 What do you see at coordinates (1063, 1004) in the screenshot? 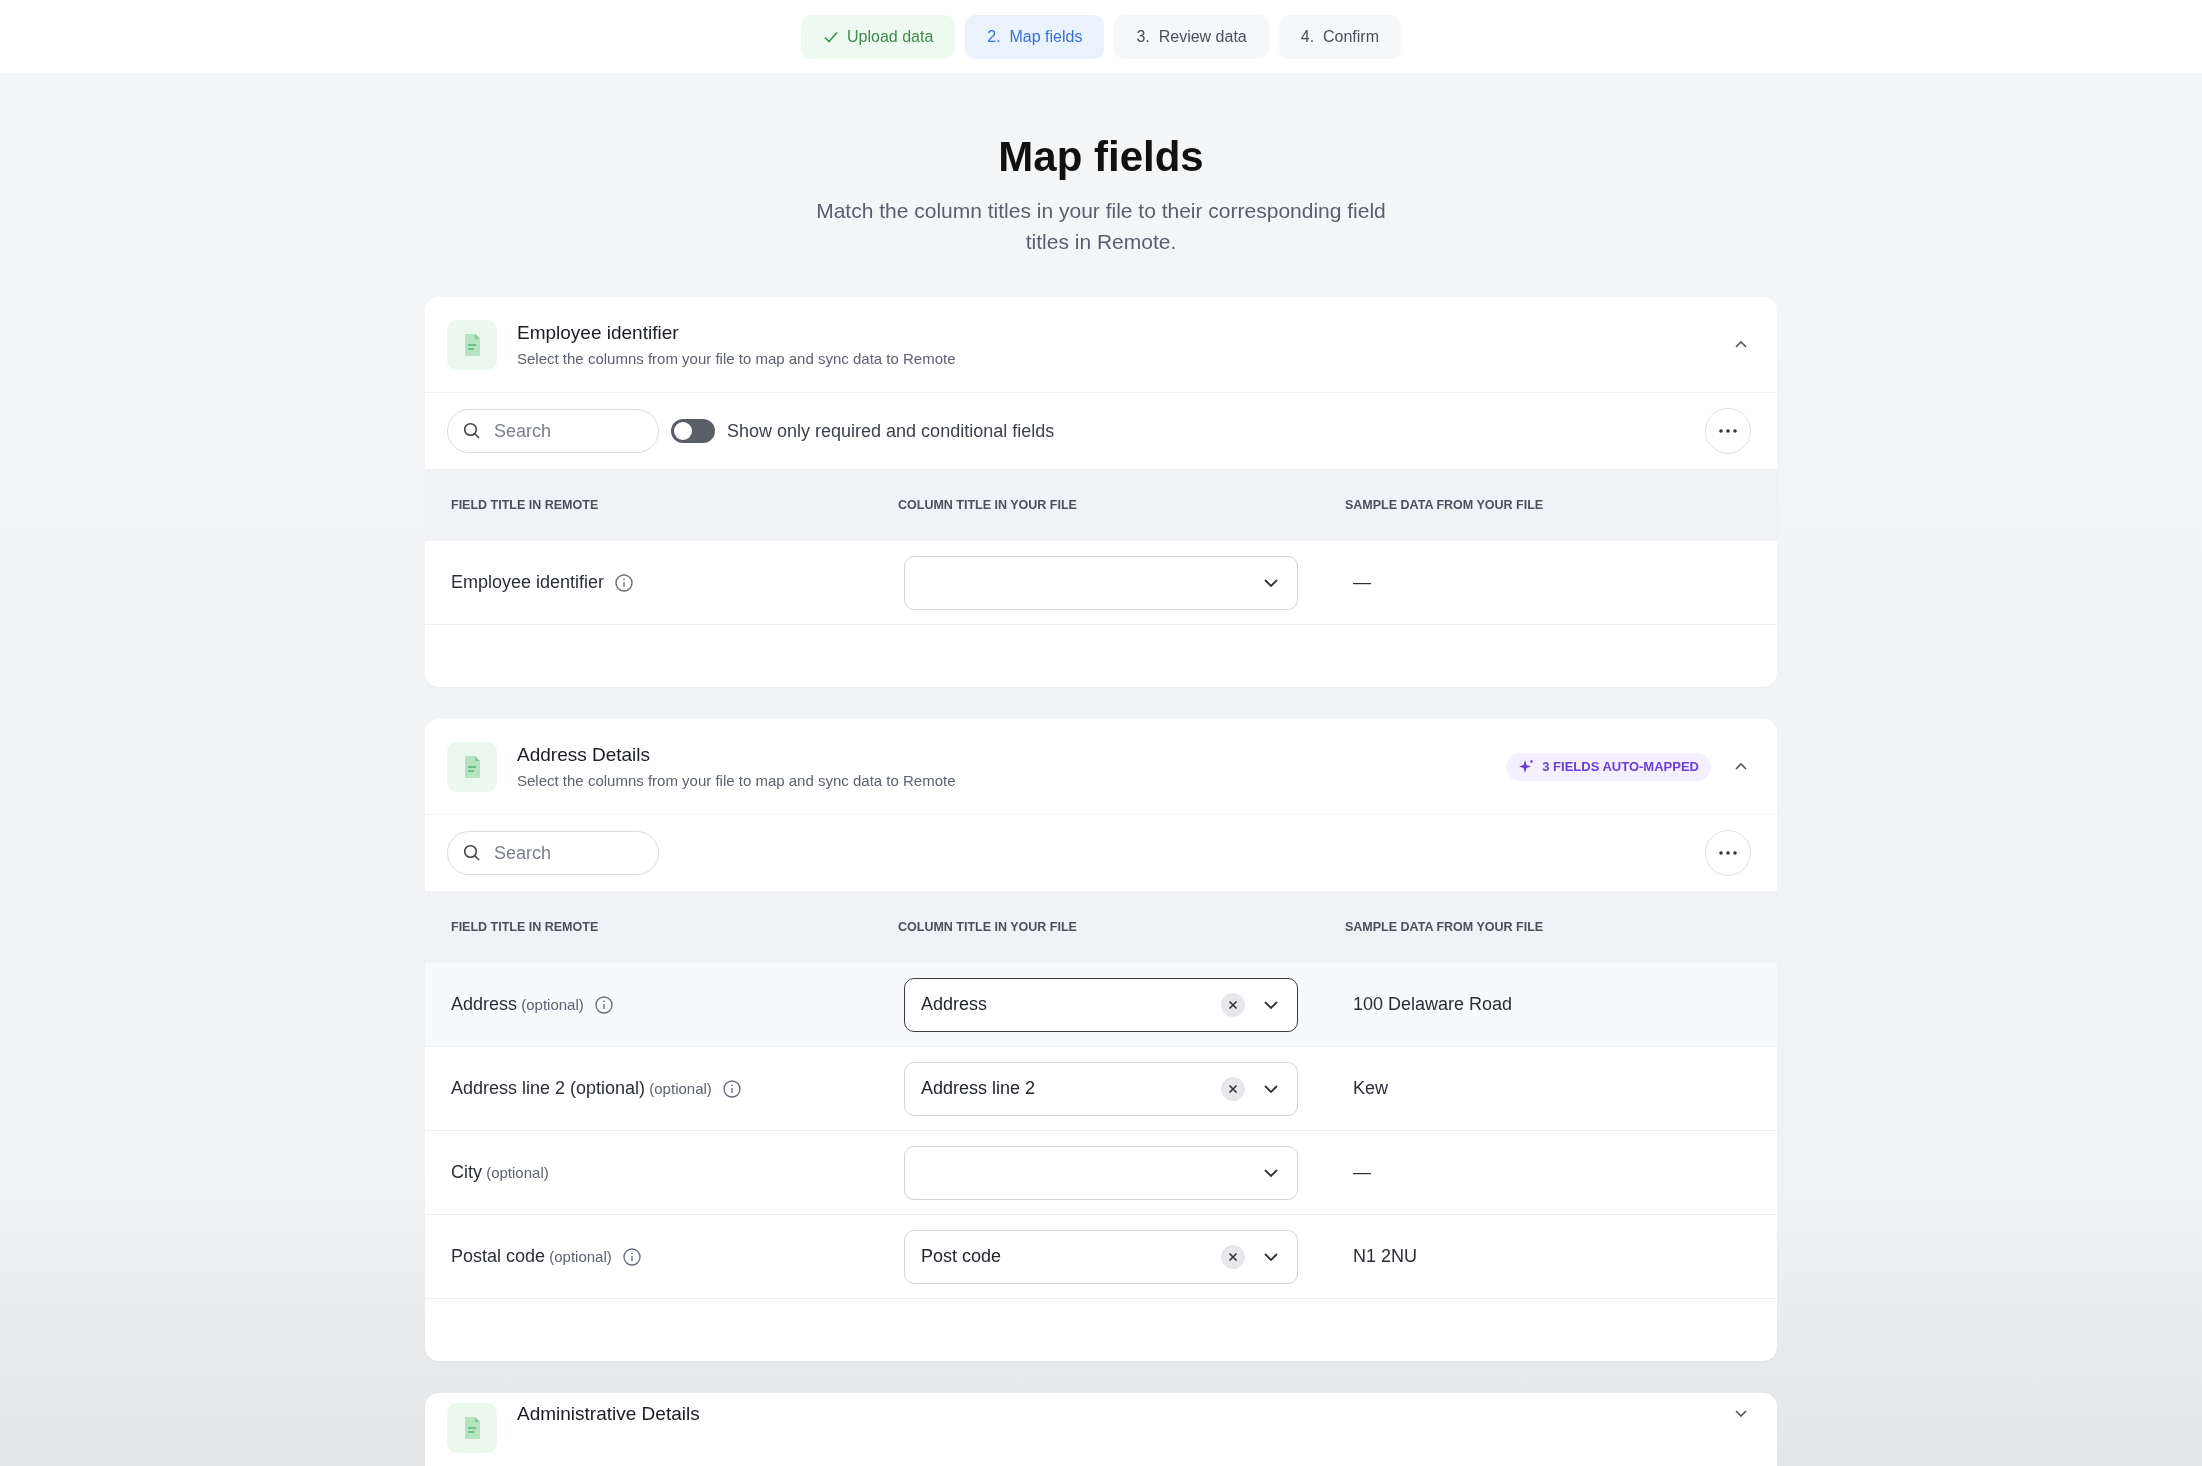
I see `selected-column: Address` at bounding box center [1063, 1004].